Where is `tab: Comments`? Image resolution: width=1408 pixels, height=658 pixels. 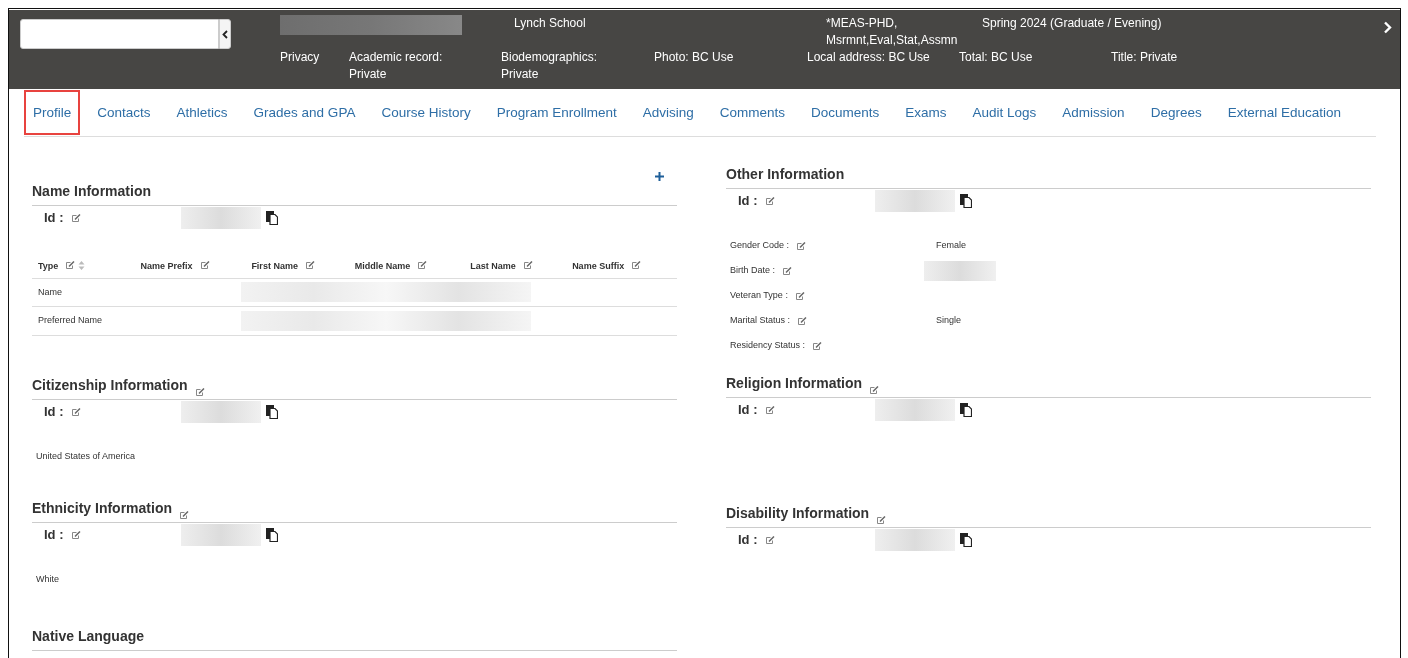 tab: Comments is located at coordinates (752, 112).